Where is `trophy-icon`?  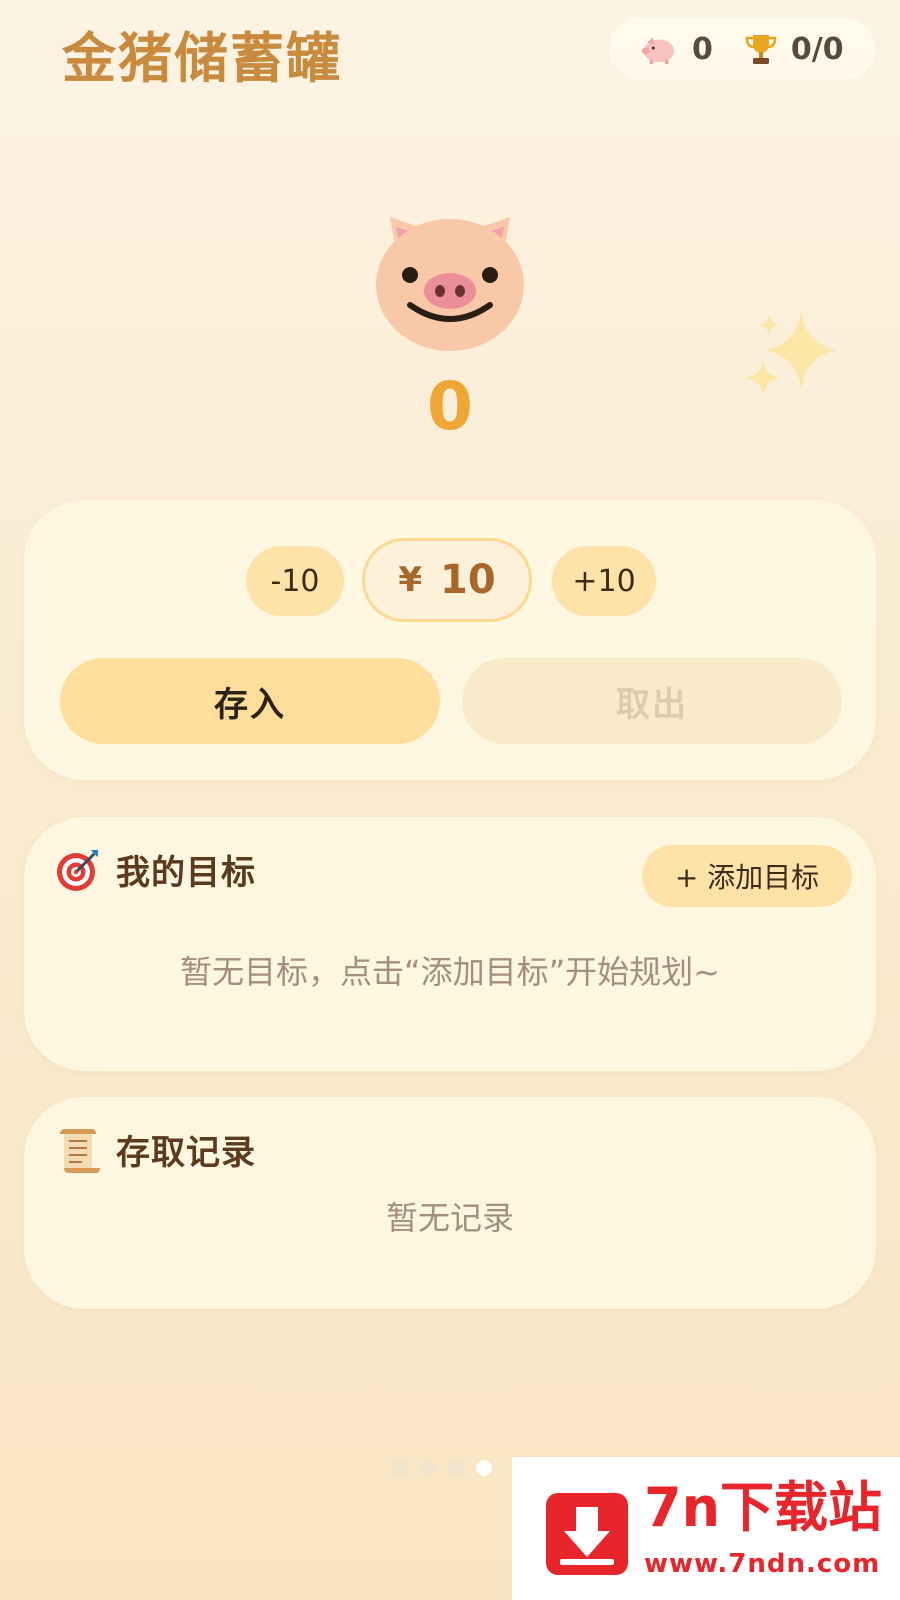 trophy-icon is located at coordinates (761, 49).